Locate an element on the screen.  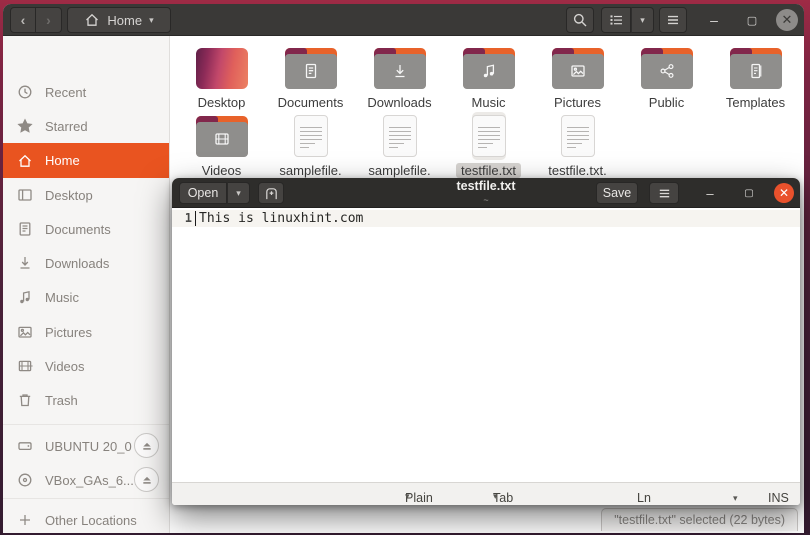
open-button: Open is located at coordinates (203, 193).